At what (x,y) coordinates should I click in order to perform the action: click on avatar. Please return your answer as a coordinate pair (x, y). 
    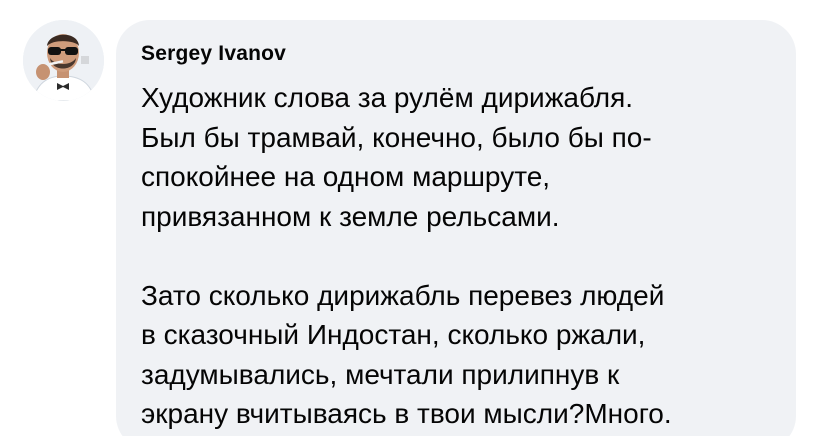
    Looking at the image, I should click on (63, 60).